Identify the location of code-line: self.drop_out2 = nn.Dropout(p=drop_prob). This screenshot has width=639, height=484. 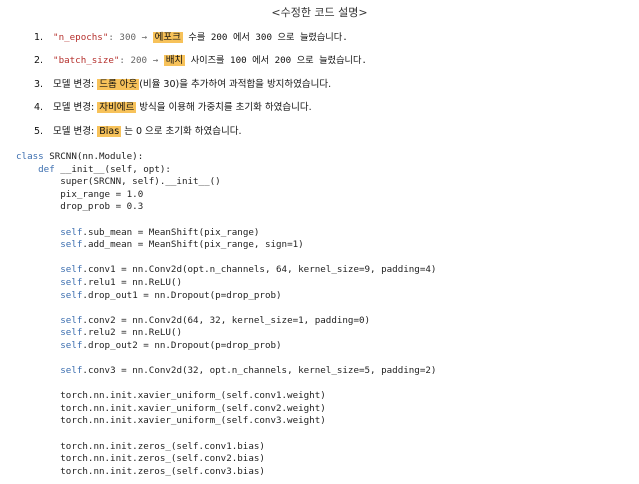
(171, 345).